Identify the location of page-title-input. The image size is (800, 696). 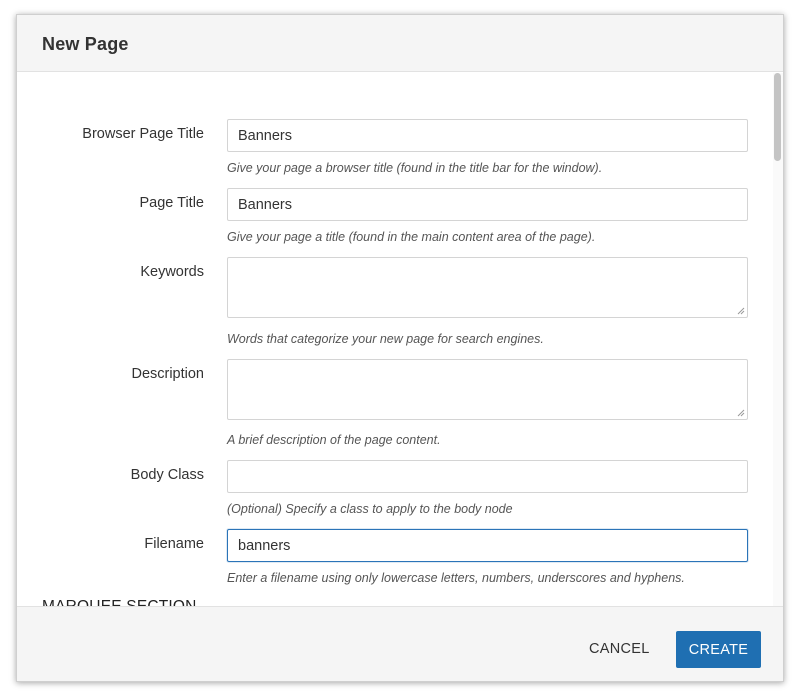
(487, 204).